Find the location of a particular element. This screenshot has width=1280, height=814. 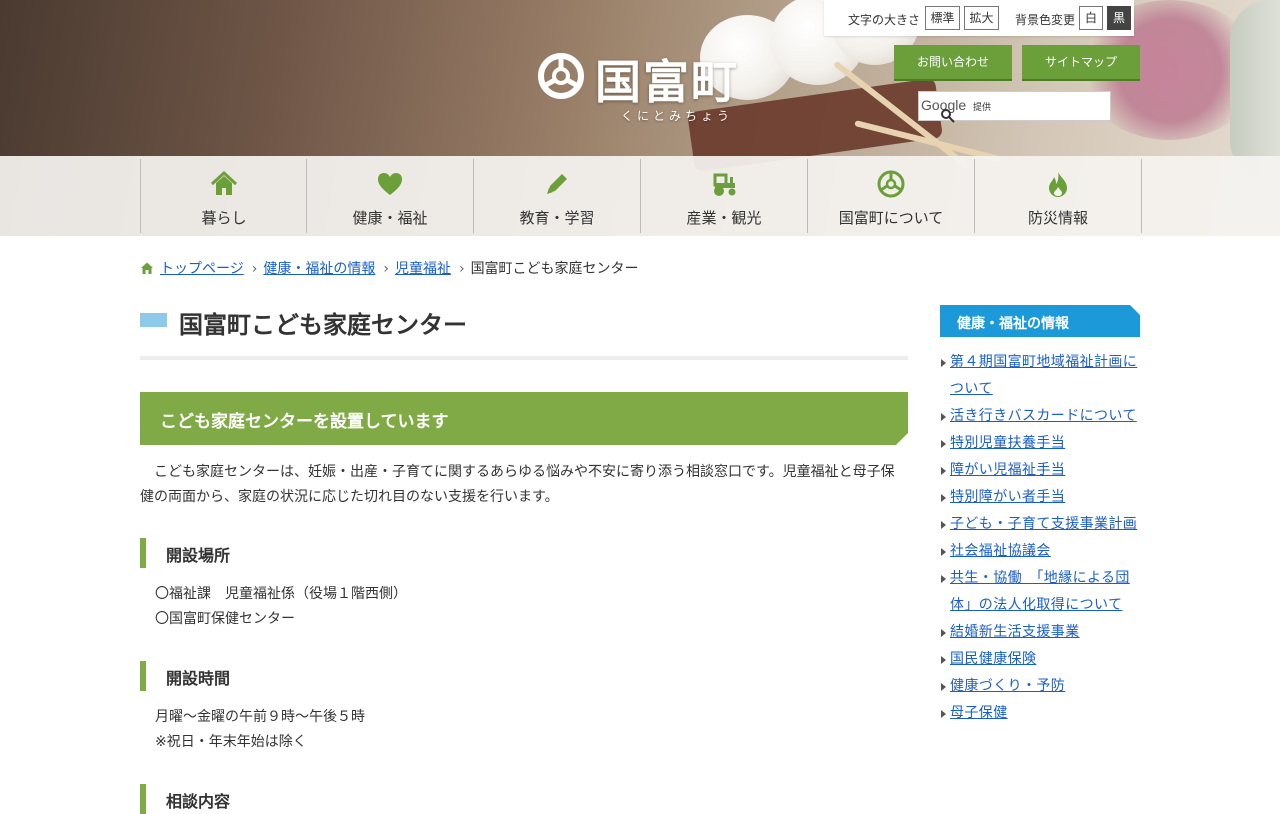

nav-item-label: 健康・福祉 is located at coordinates (390, 218).